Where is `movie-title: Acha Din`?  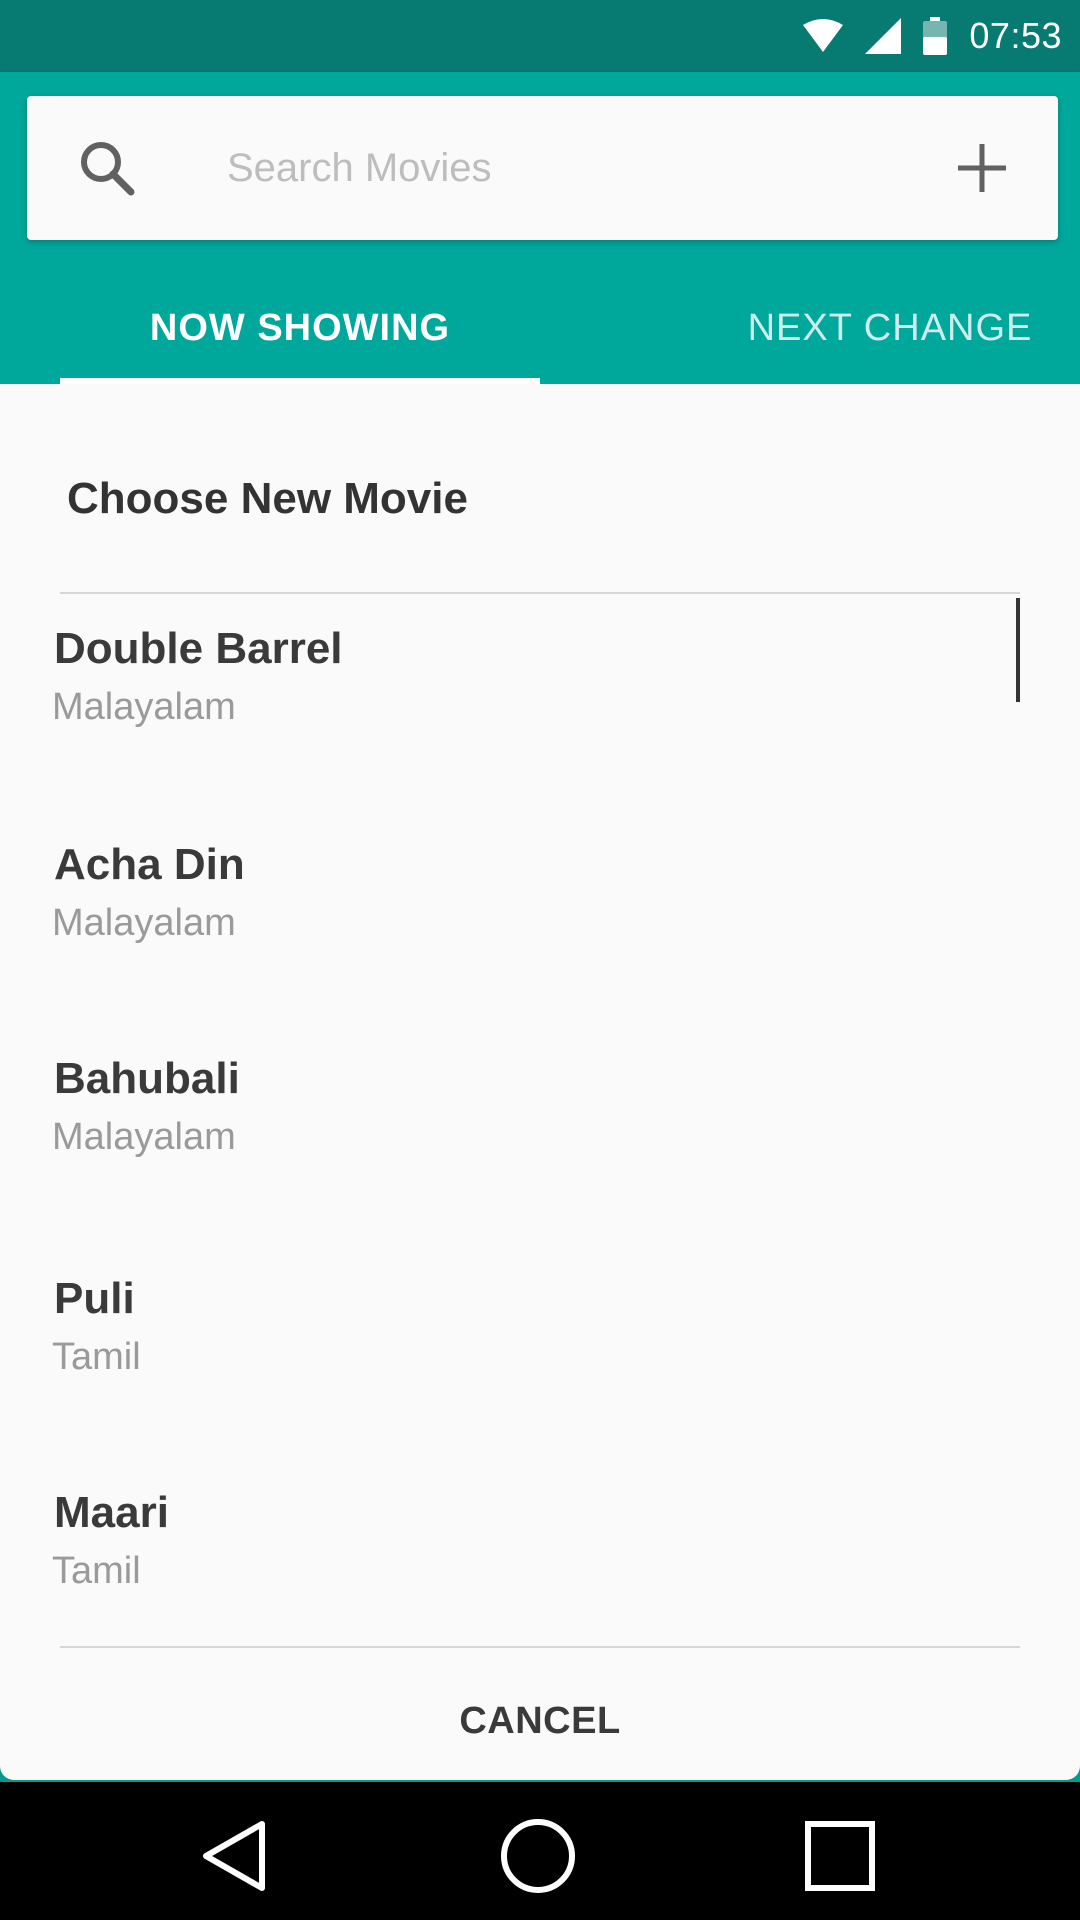
movie-title: Acha Din is located at coordinates (149, 864).